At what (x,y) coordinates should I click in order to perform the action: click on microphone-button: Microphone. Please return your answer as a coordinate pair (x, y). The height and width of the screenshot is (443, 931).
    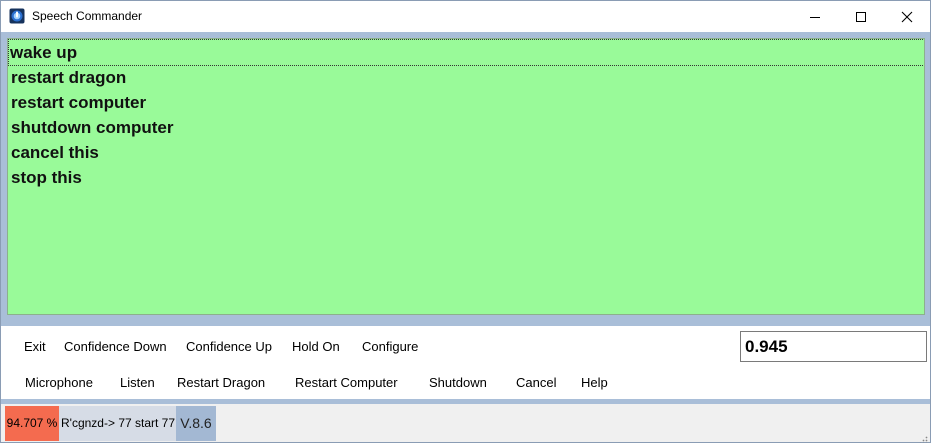
    Looking at the image, I should click on (59, 382).